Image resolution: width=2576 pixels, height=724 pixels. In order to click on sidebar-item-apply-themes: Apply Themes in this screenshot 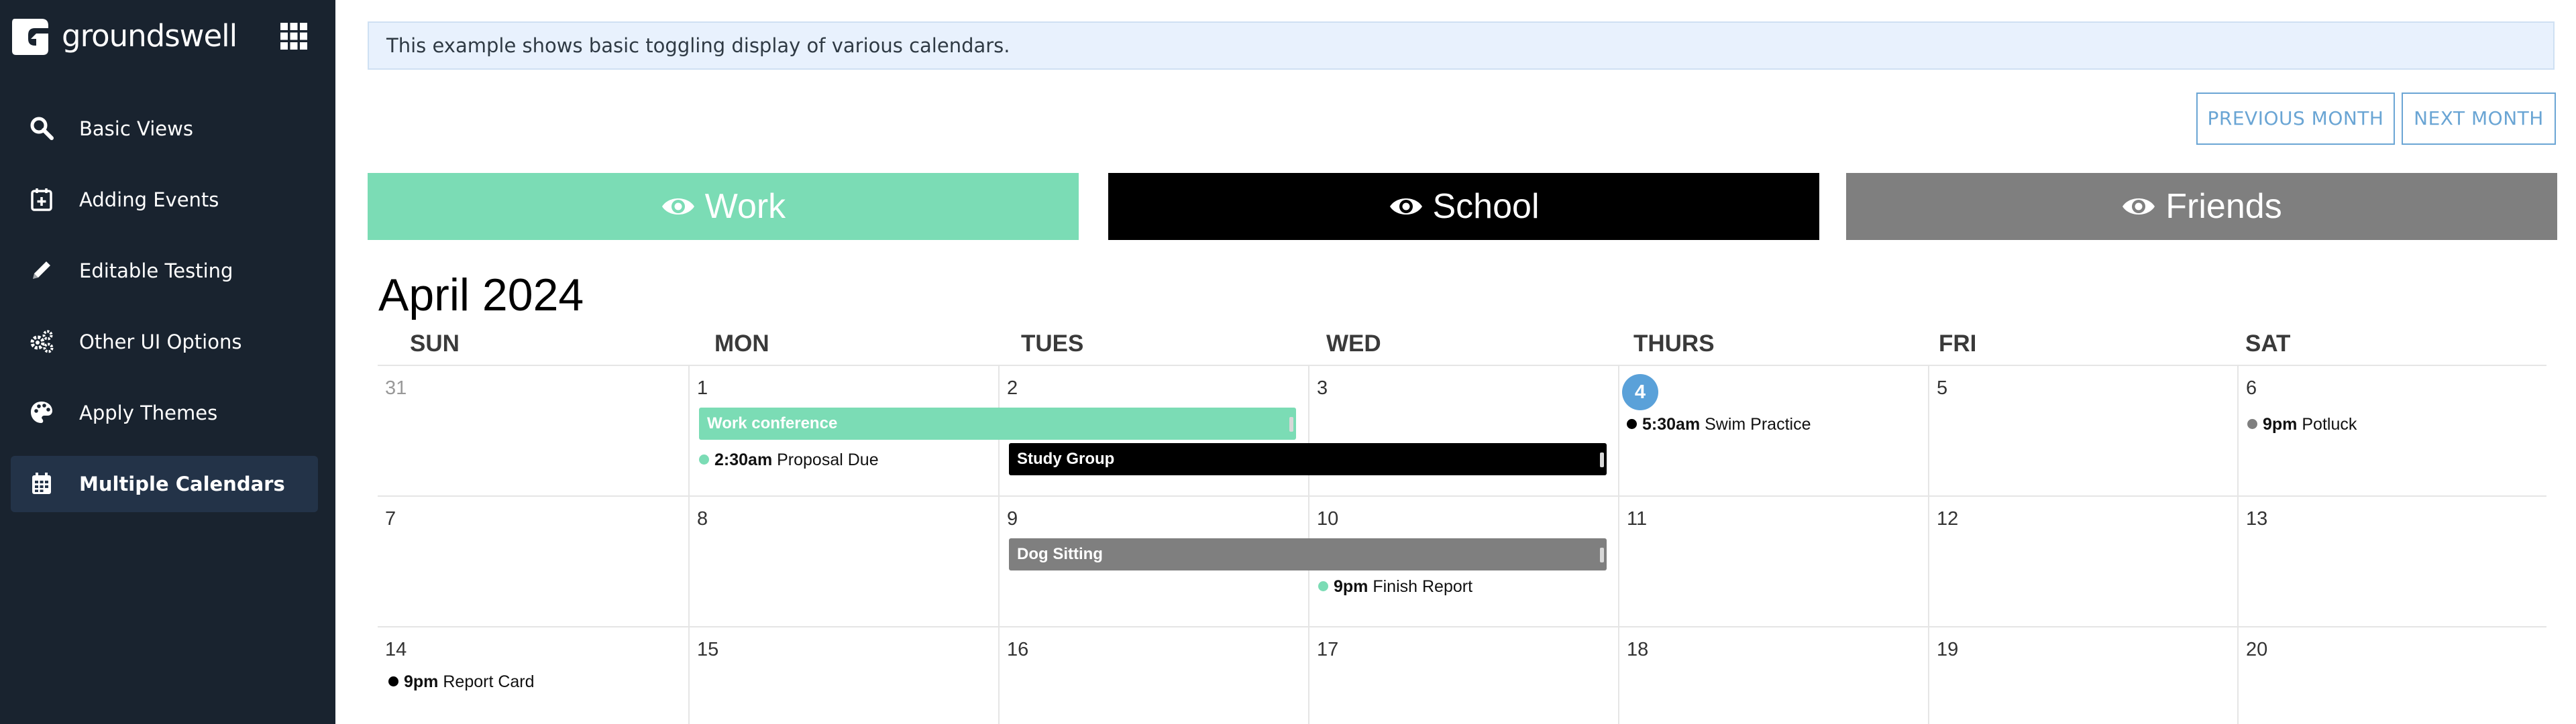, I will do `click(164, 413)`.